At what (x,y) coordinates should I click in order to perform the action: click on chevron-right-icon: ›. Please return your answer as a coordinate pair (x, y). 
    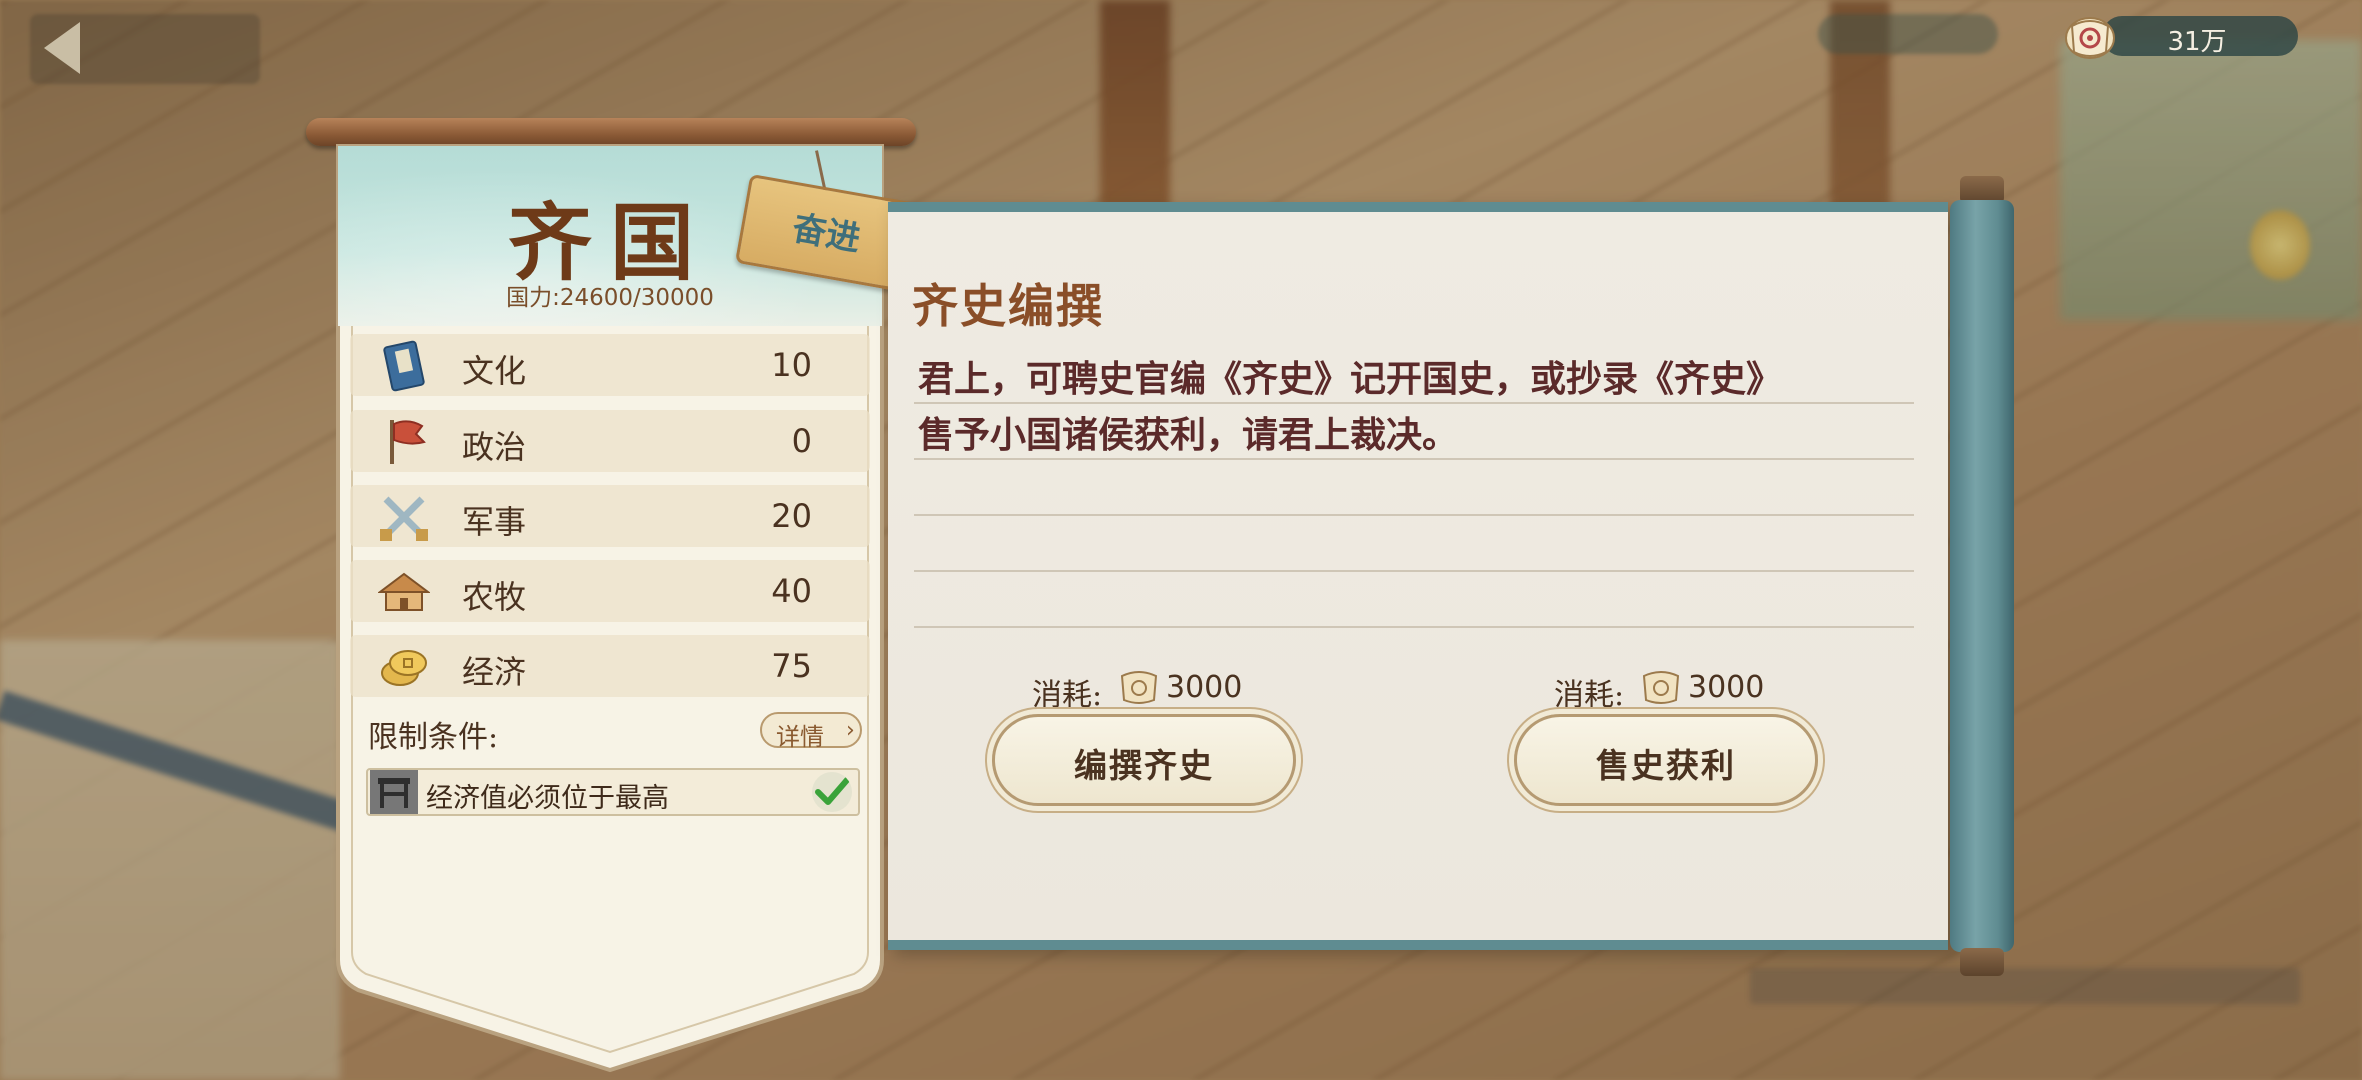
    Looking at the image, I should click on (850, 730).